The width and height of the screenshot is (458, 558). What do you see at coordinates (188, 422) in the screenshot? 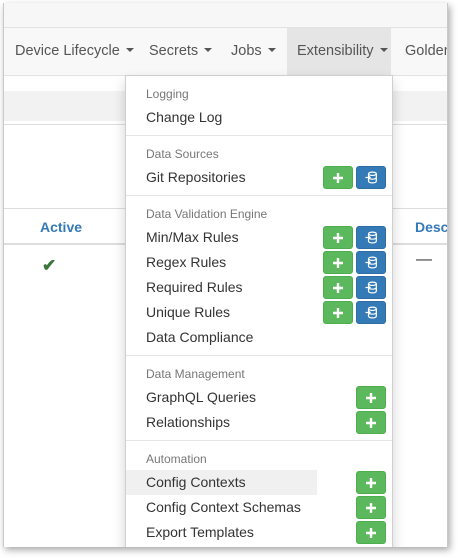
I see `menu-item-label: Relationships` at bounding box center [188, 422].